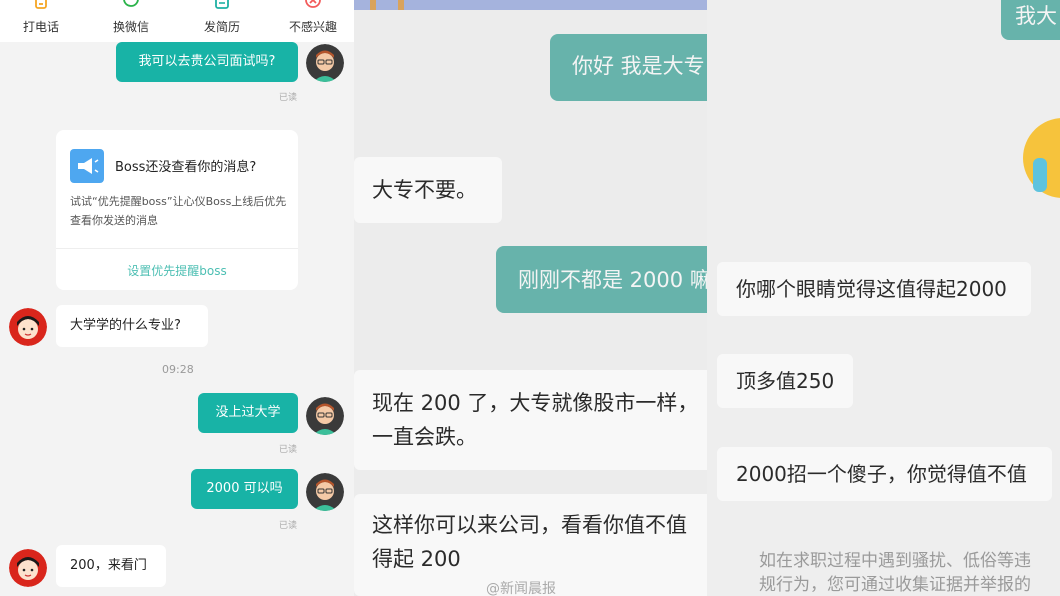 The height and width of the screenshot is (596, 1060). I want to click on card-divider, so click(177, 248).